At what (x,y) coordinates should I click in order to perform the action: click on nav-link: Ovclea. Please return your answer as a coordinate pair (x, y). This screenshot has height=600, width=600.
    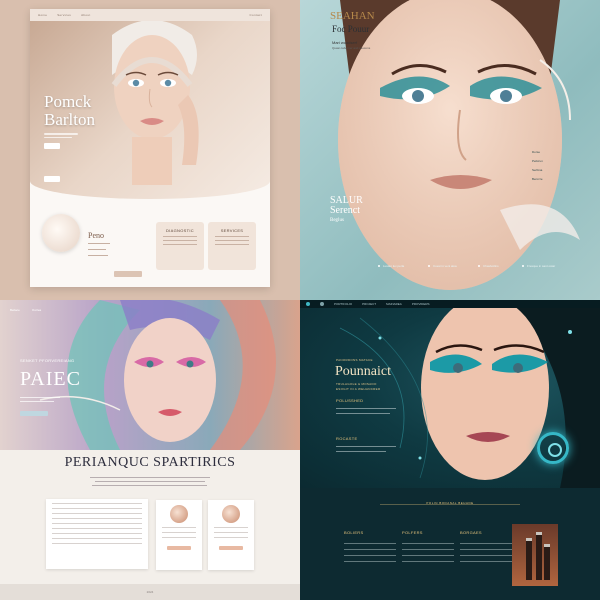
    Looking at the image, I should click on (36, 310).